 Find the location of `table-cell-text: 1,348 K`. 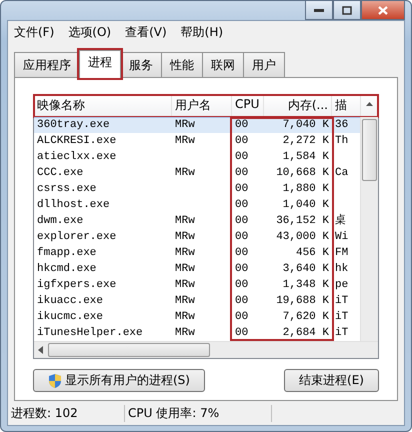

table-cell-text: 1,348 K is located at coordinates (306, 285).